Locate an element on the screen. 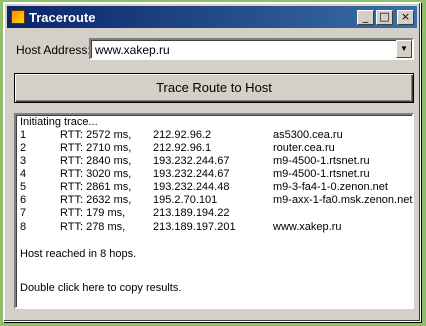 Image resolution: width=426 pixels, height=326 pixels. hop-ip: 212.92.96.2 is located at coordinates (182, 135).